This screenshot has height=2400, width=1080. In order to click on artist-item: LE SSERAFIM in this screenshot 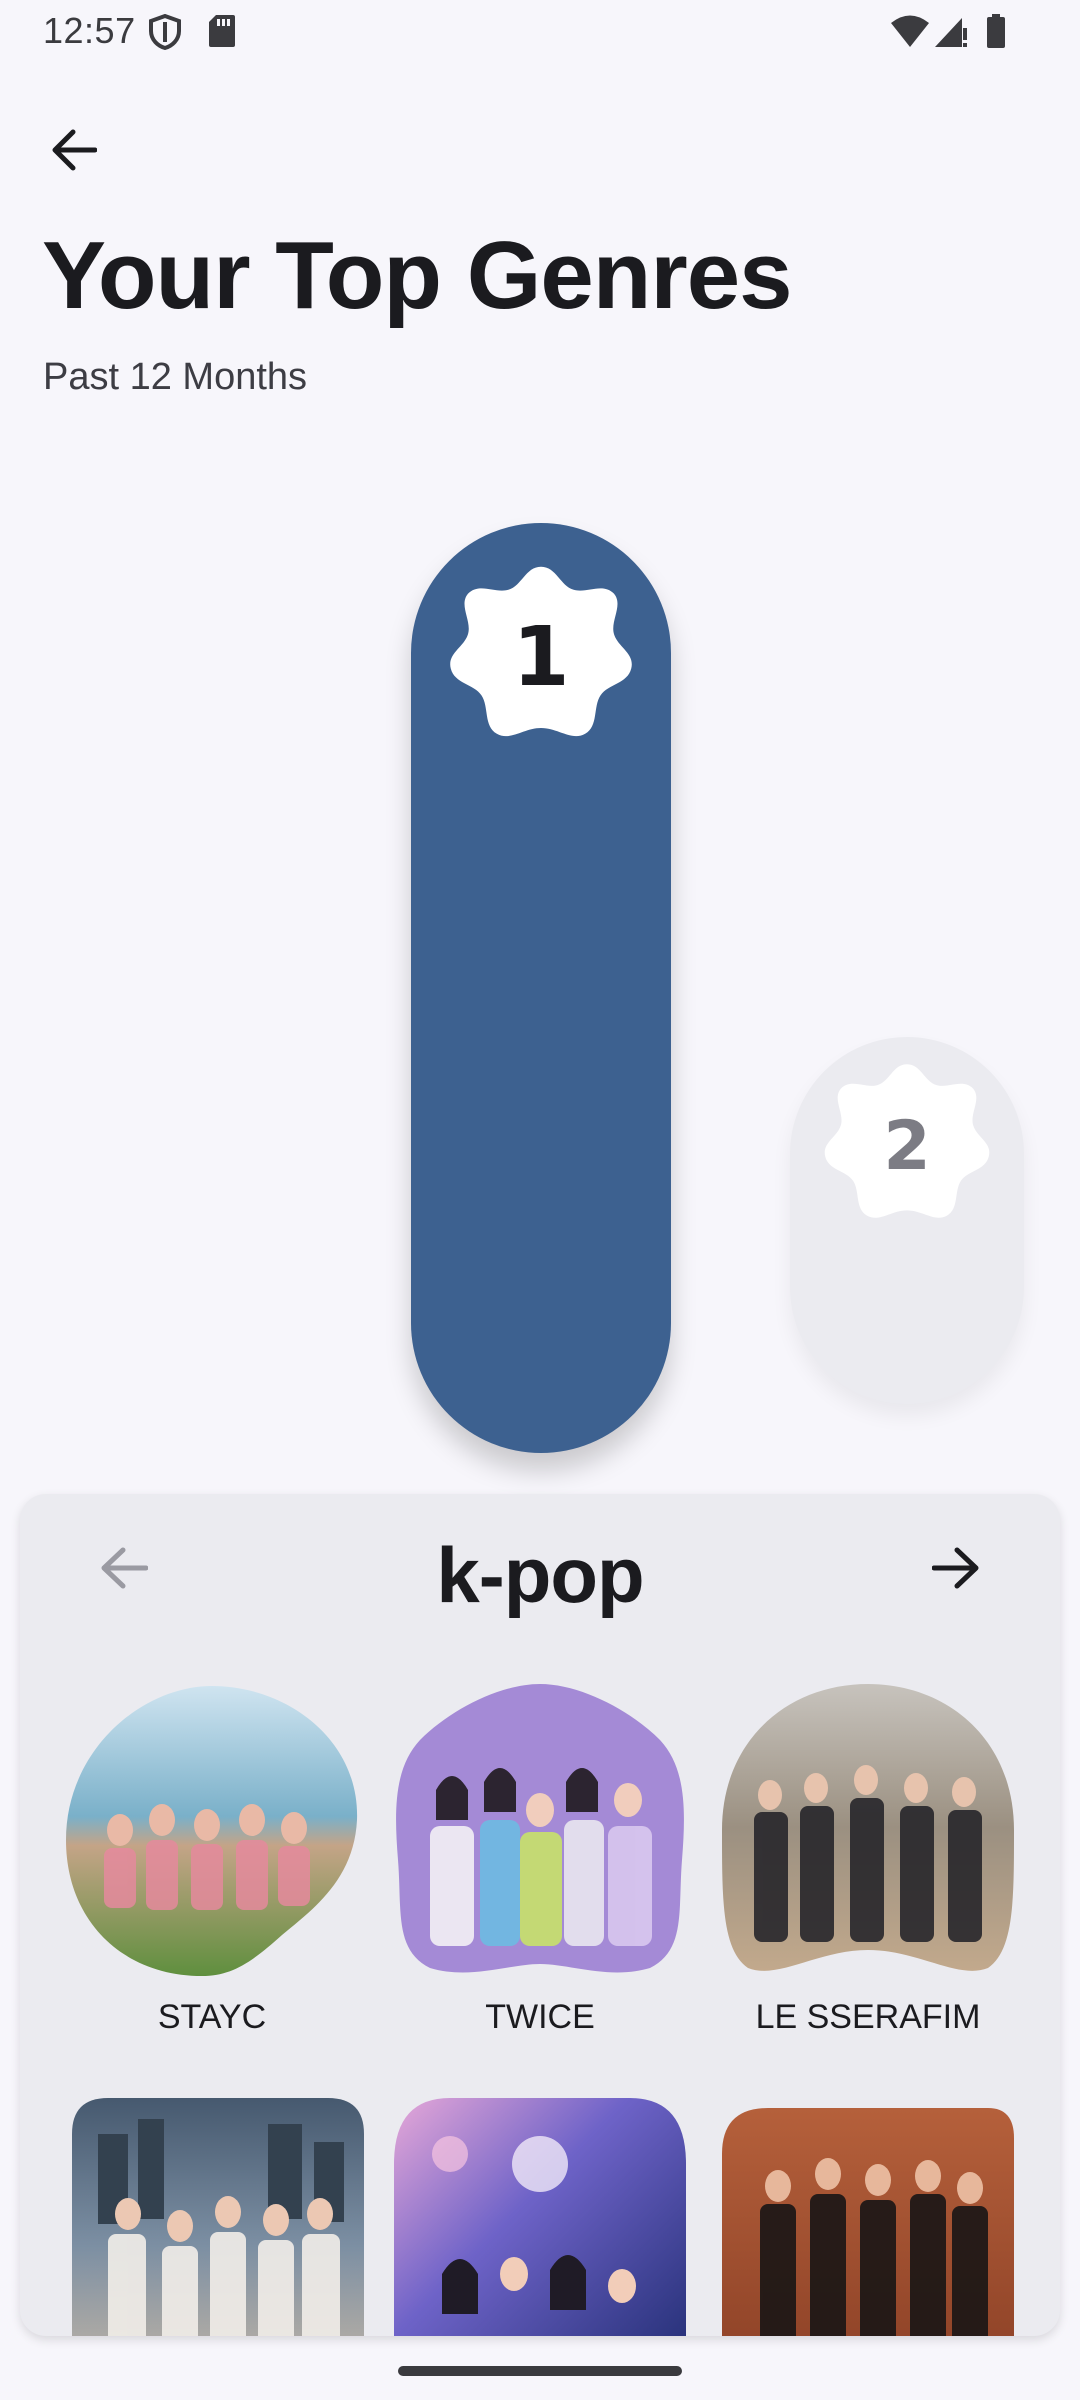, I will do `click(868, 1858)`.